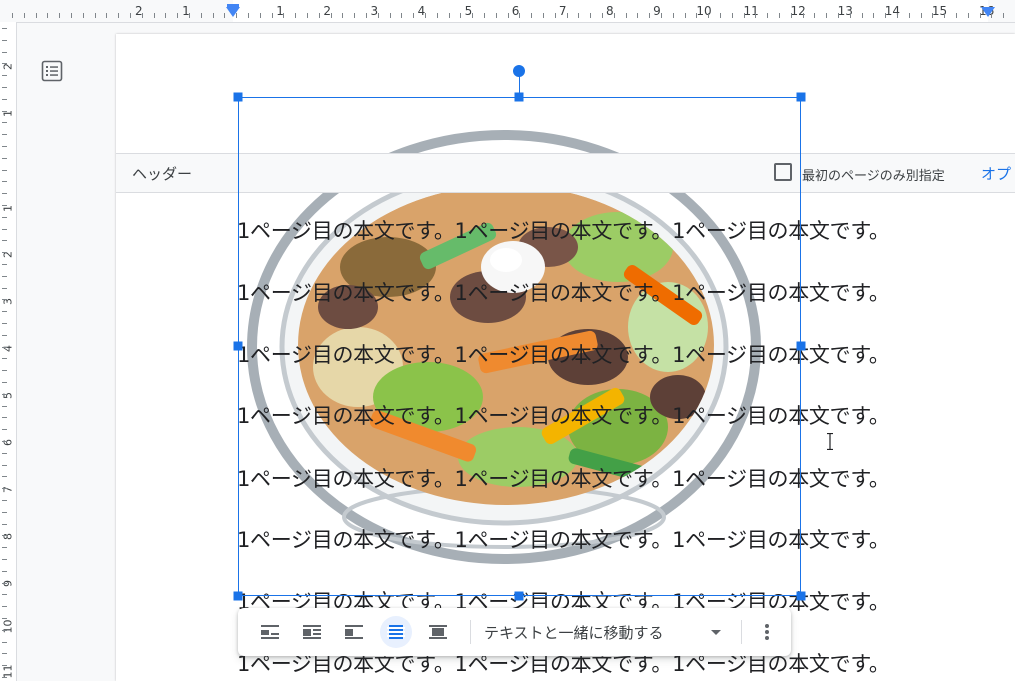 The width and height of the screenshot is (1015, 681). Describe the element at coordinates (312, 632) in the screenshot. I see `wrap-text-icon` at that location.